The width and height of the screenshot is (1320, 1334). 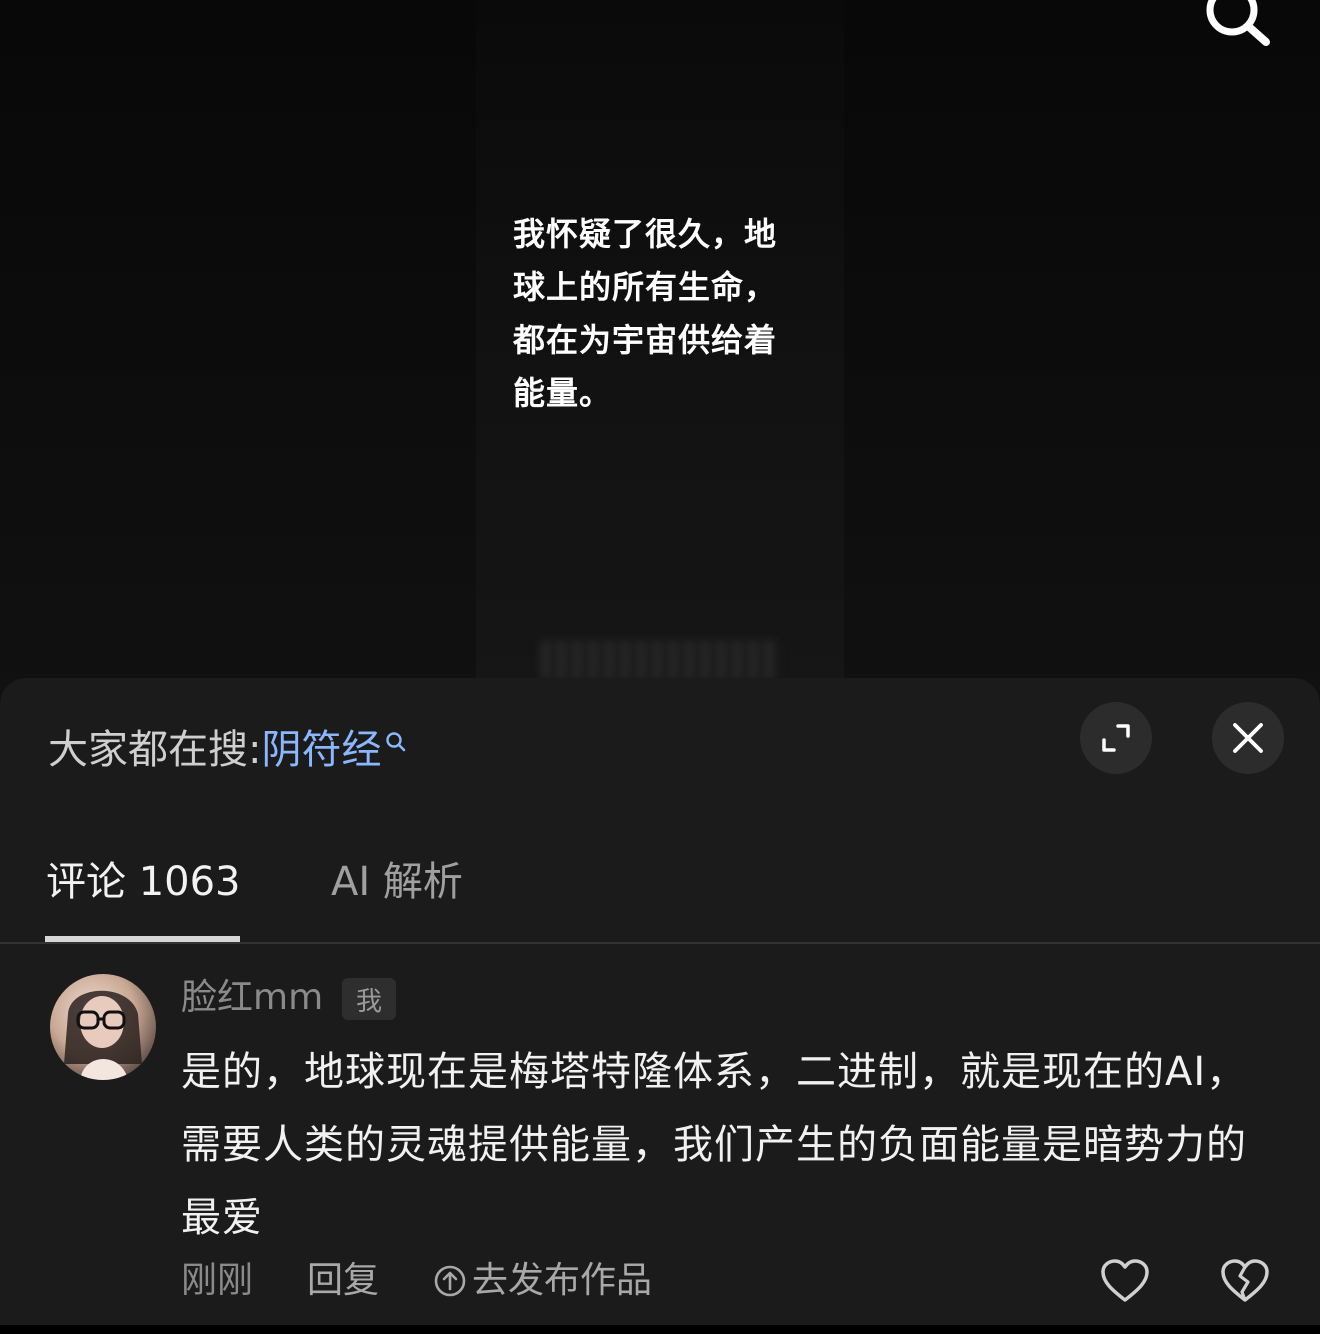 I want to click on search-icon, so click(x=1238, y=25).